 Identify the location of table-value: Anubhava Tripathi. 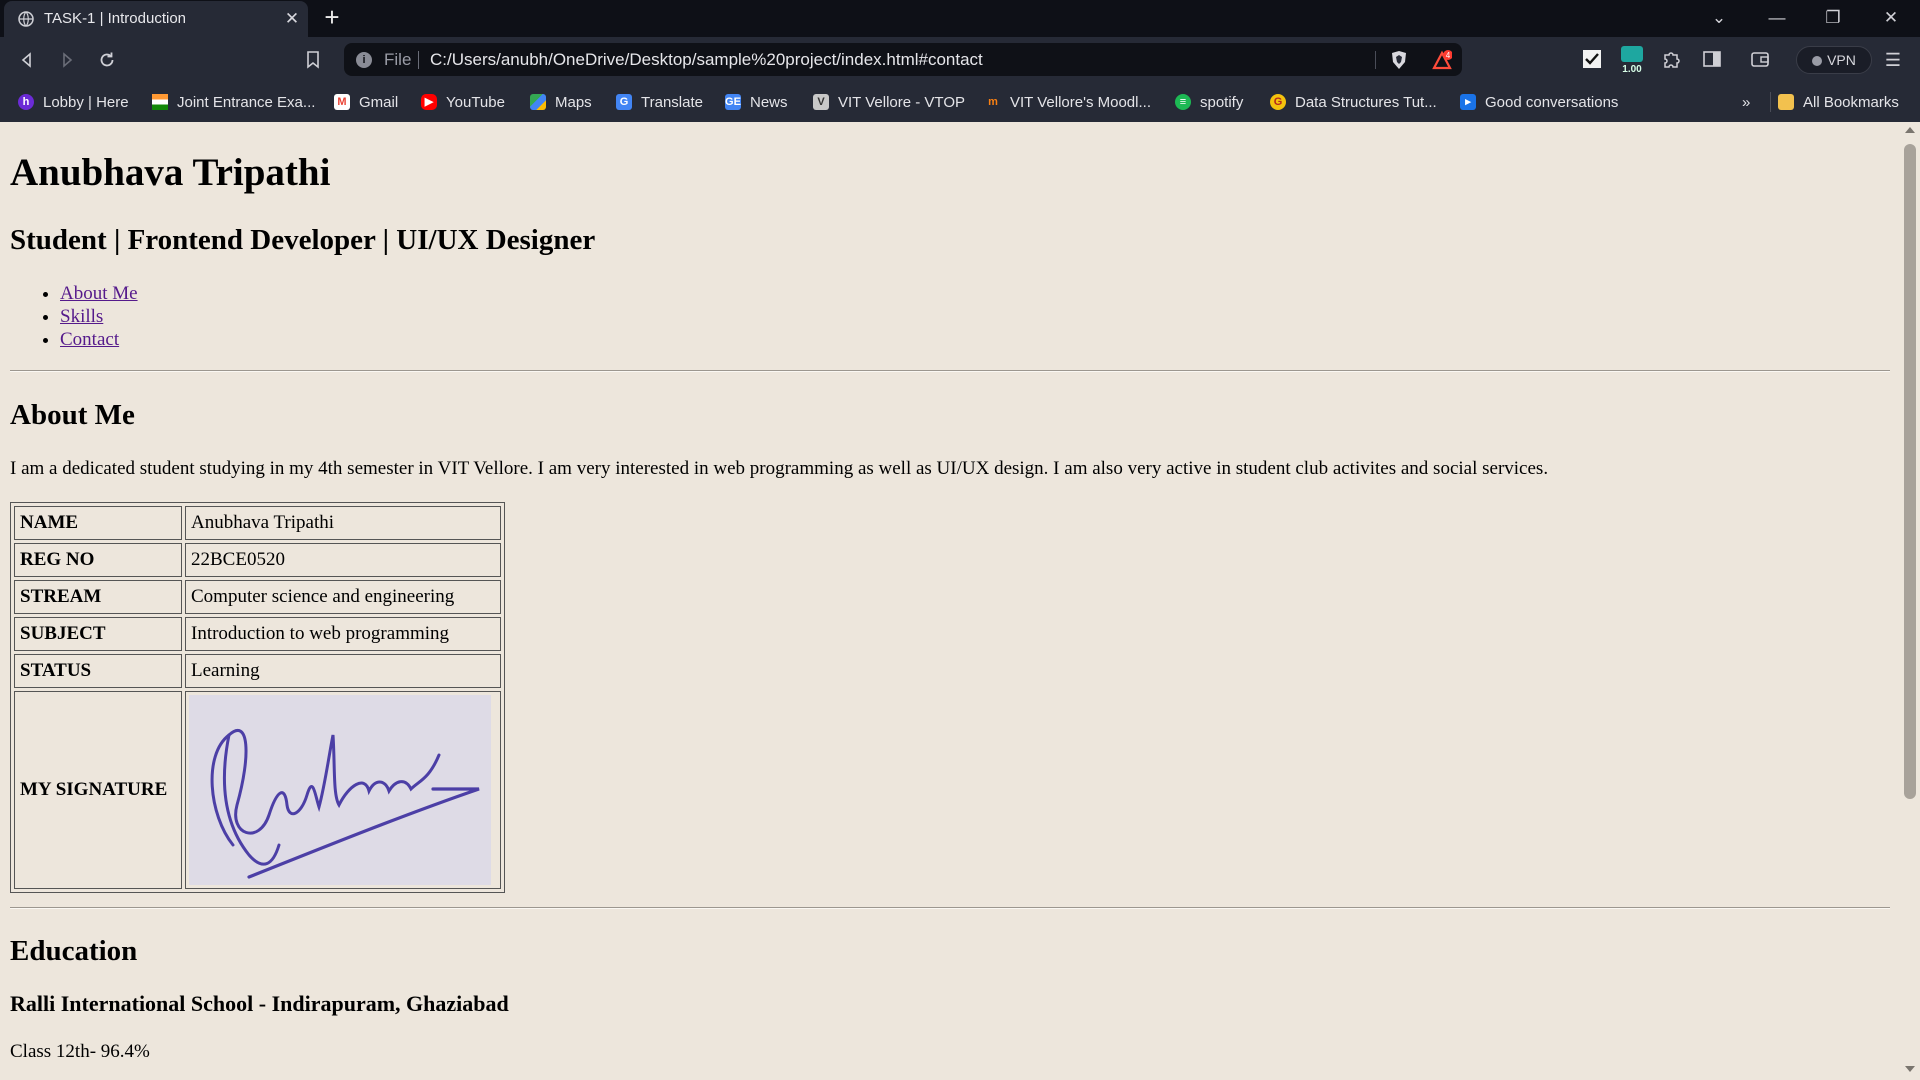
(343, 523).